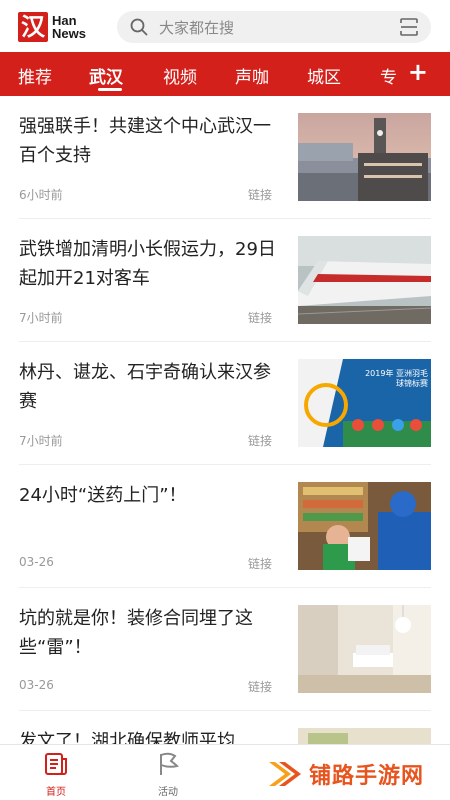  I want to click on search-input: 大家都在搜, so click(274, 27).